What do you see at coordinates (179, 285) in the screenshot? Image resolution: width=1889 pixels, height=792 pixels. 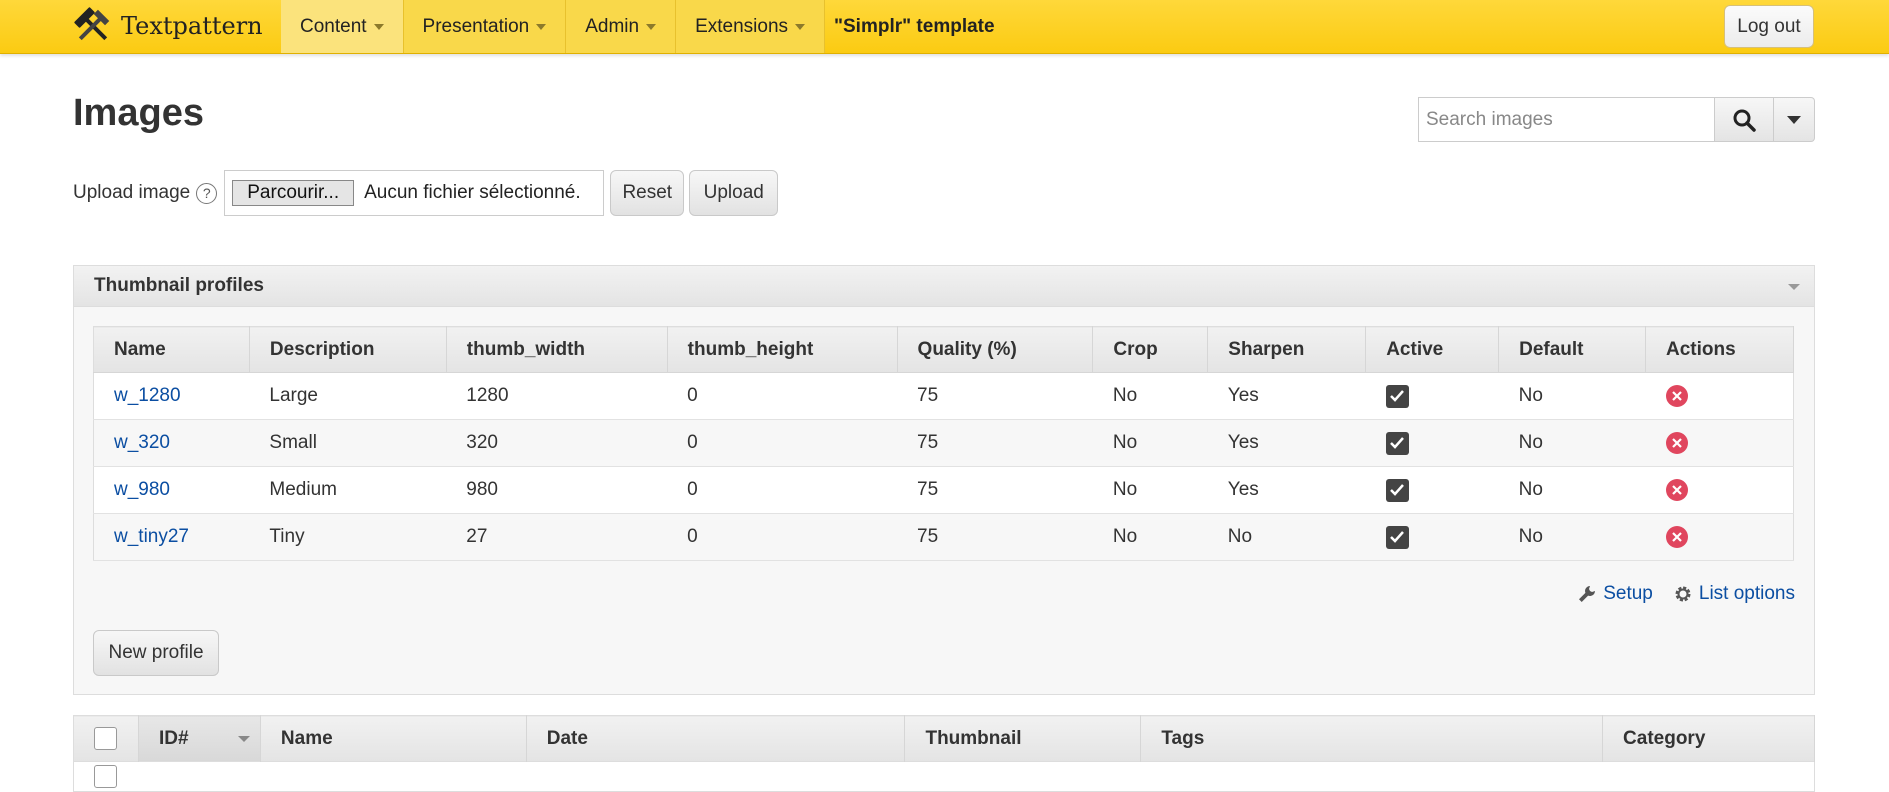 I see `panel-title: Thumbnail profiles` at bounding box center [179, 285].